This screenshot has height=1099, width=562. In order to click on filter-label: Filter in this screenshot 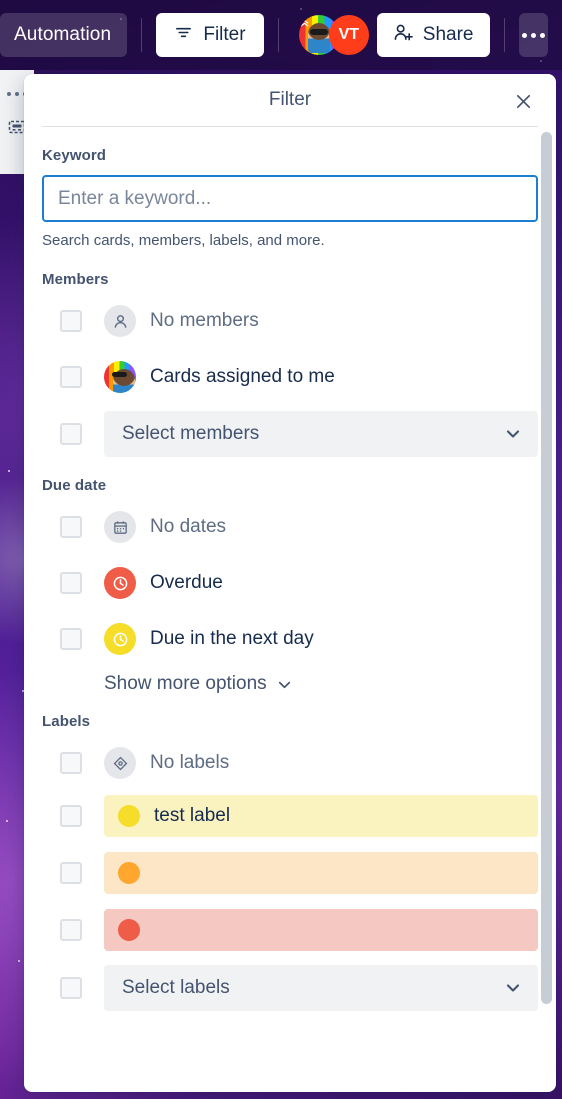, I will do `click(224, 34)`.